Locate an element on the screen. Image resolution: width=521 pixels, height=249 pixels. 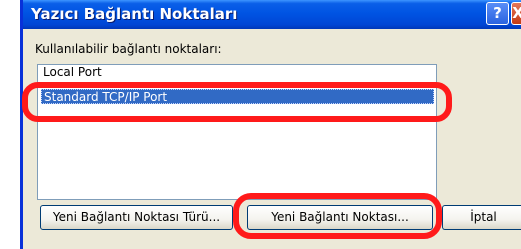
close-button: X is located at coordinates (516, 13).